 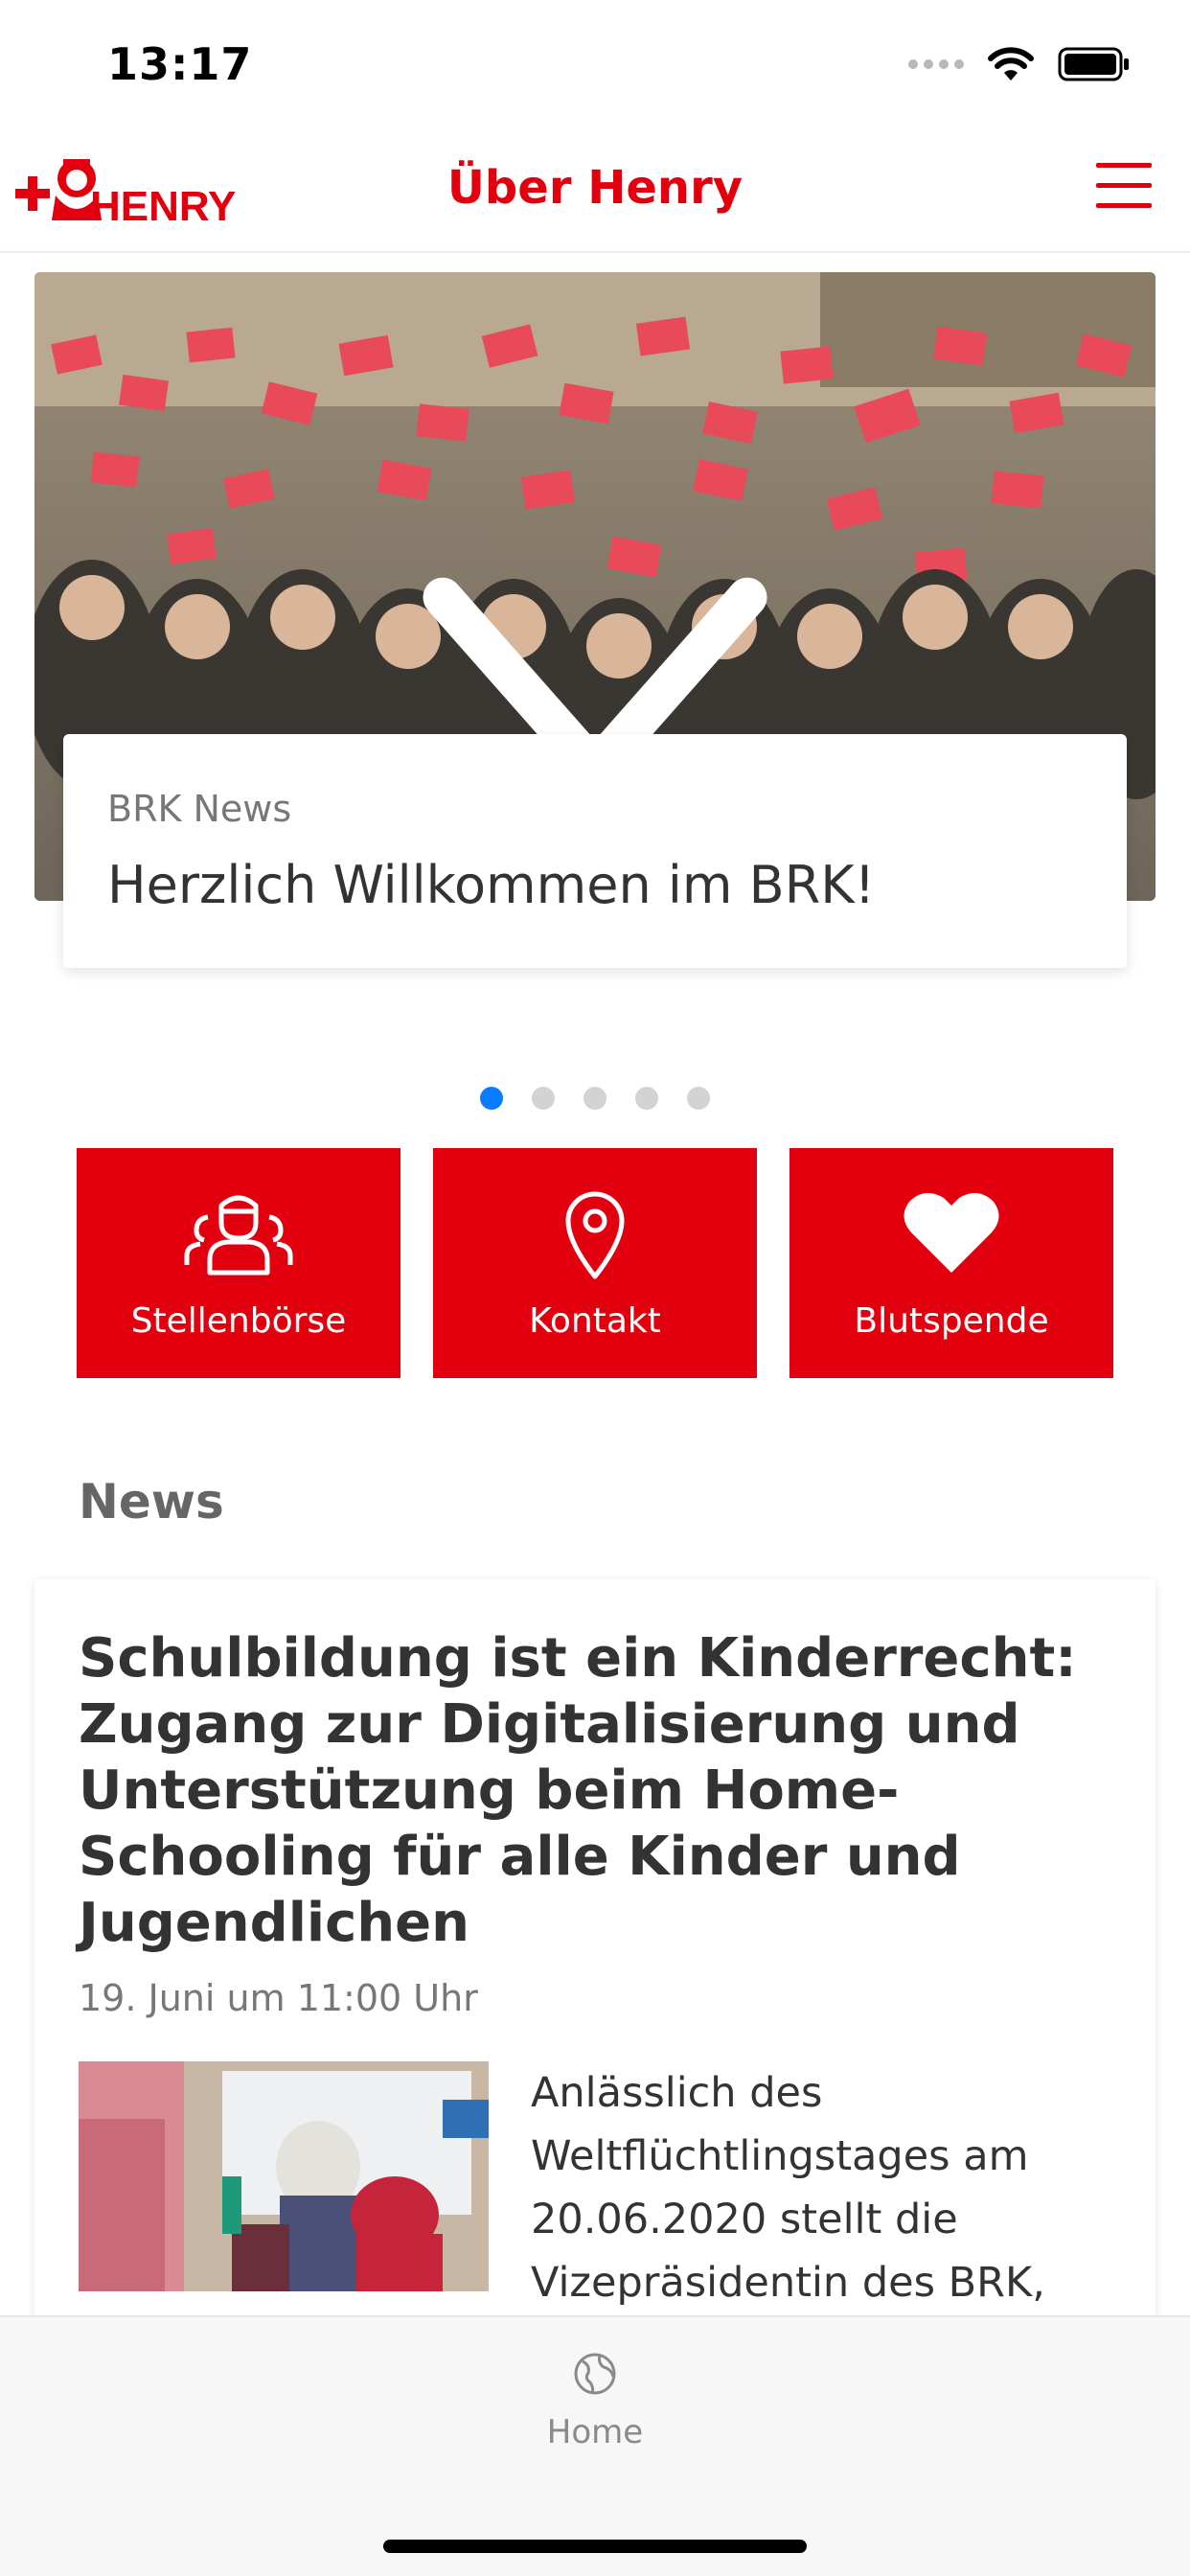 I want to click on tile-stellenboerse: Stellenbörse, so click(x=238, y=1263).